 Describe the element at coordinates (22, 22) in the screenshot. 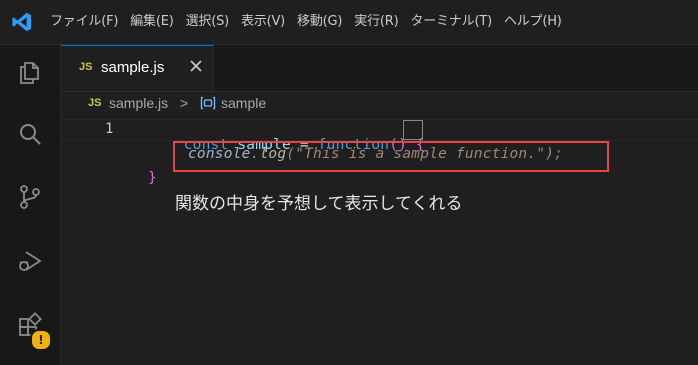

I see `vscode-logo-icon` at that location.